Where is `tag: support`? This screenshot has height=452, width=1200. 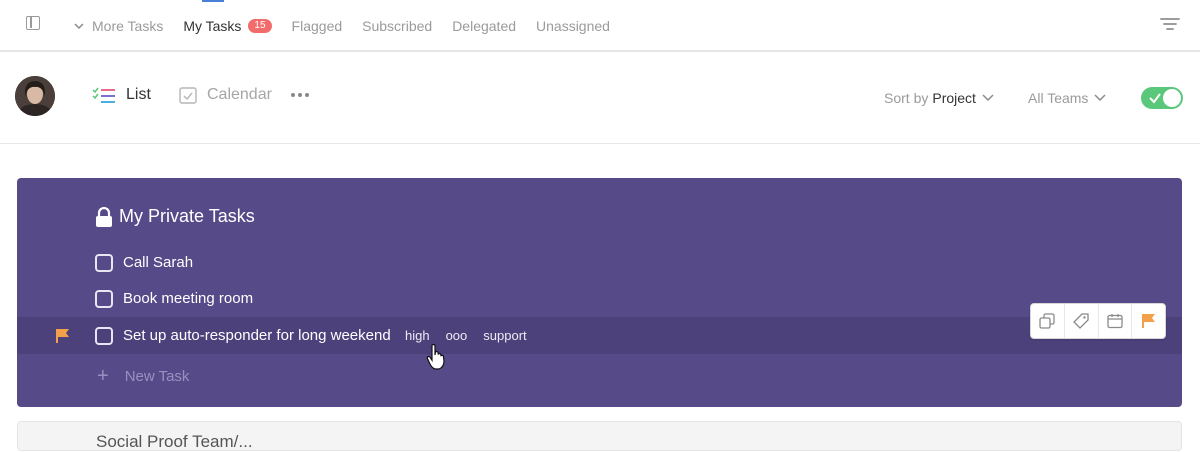
tag: support is located at coordinates (504, 335).